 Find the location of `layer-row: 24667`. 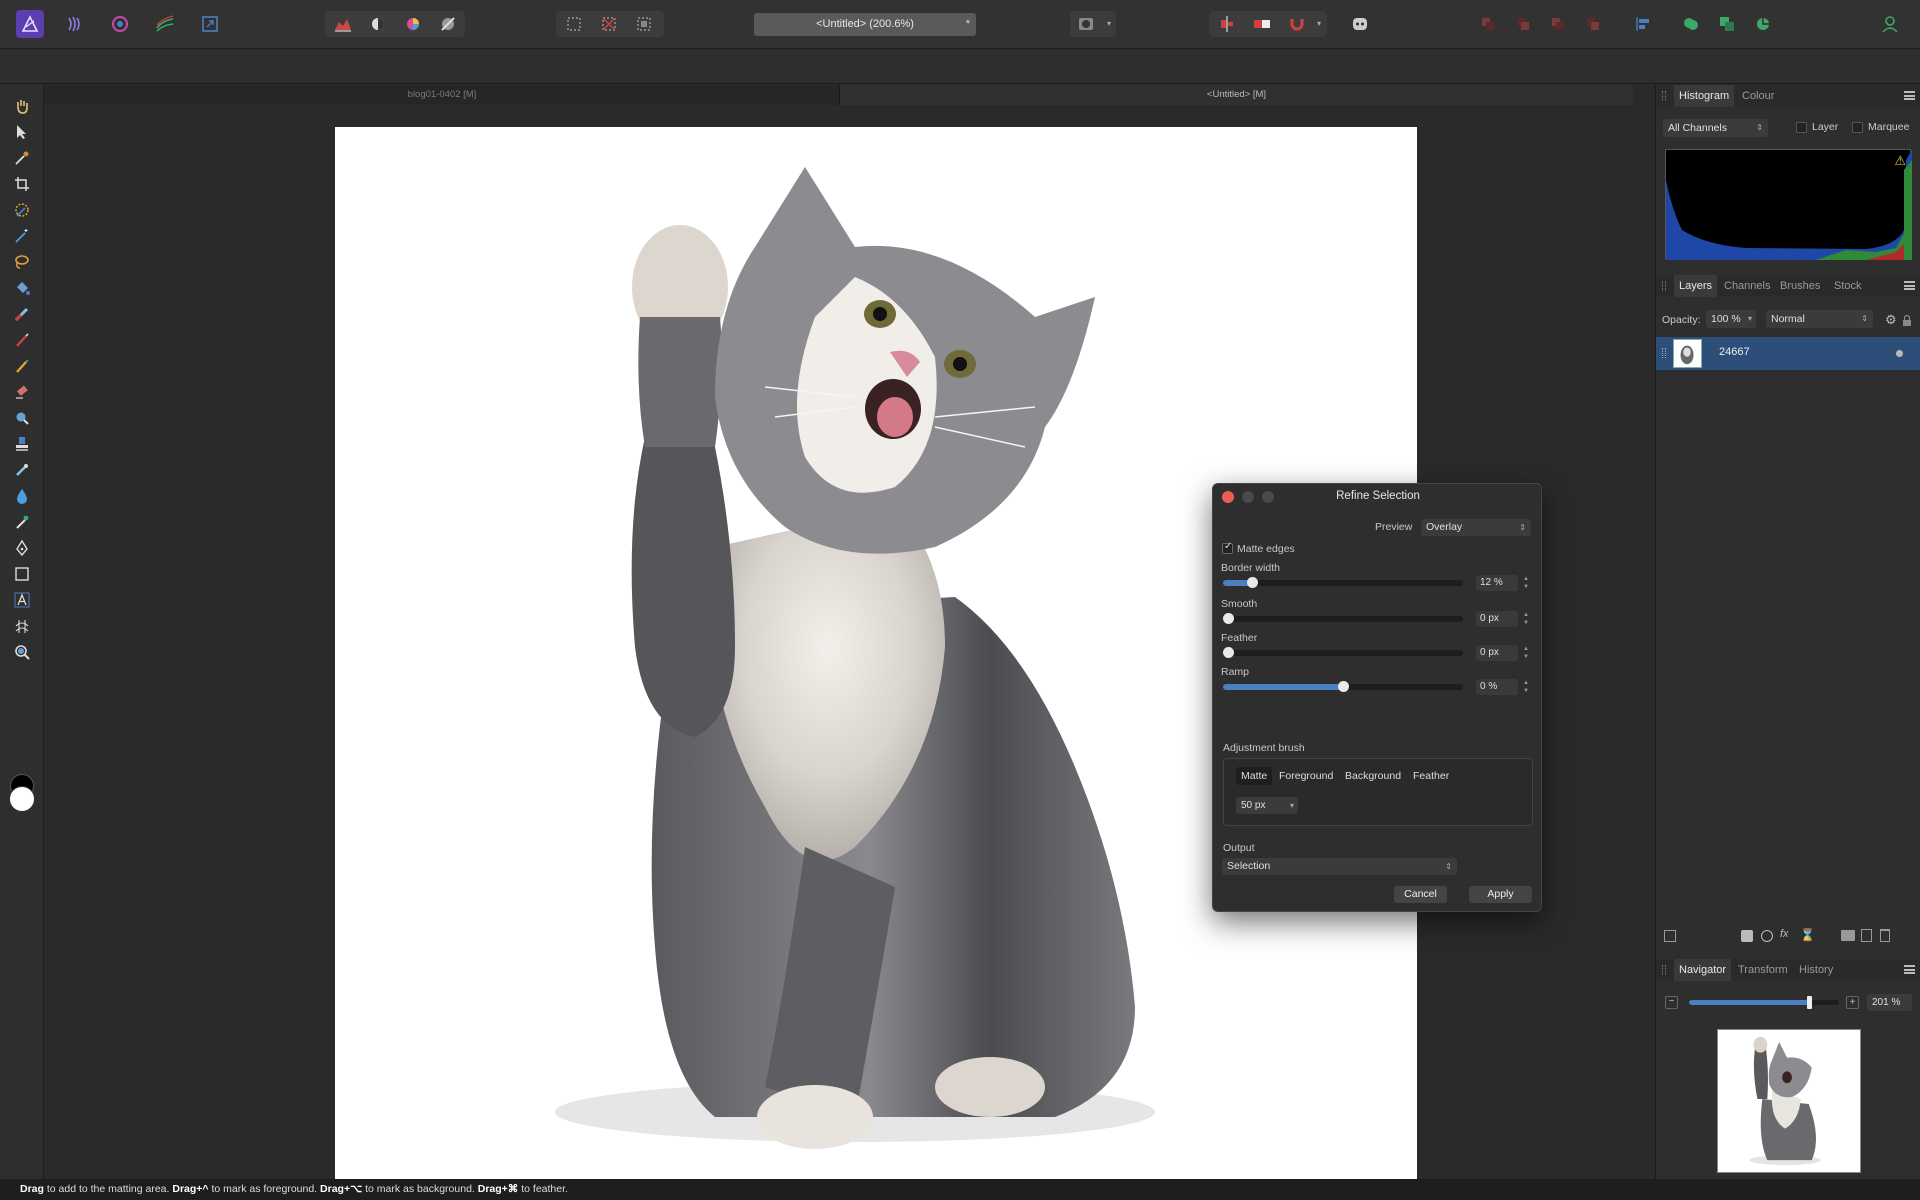

layer-row: 24667 is located at coordinates (1788, 353).